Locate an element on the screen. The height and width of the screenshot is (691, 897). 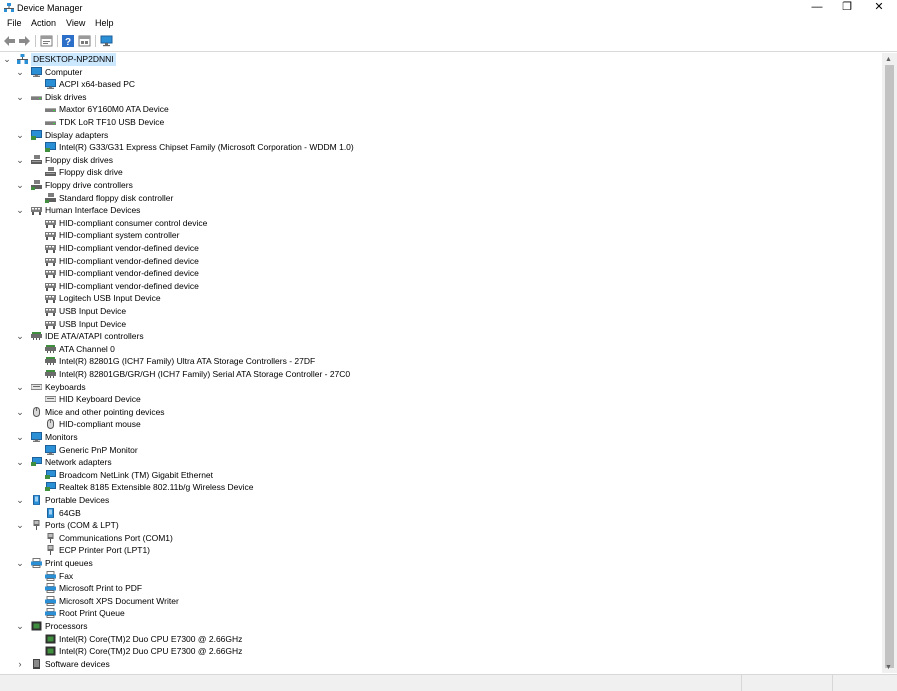
toolbar-separator is located at coordinates (57, 41).